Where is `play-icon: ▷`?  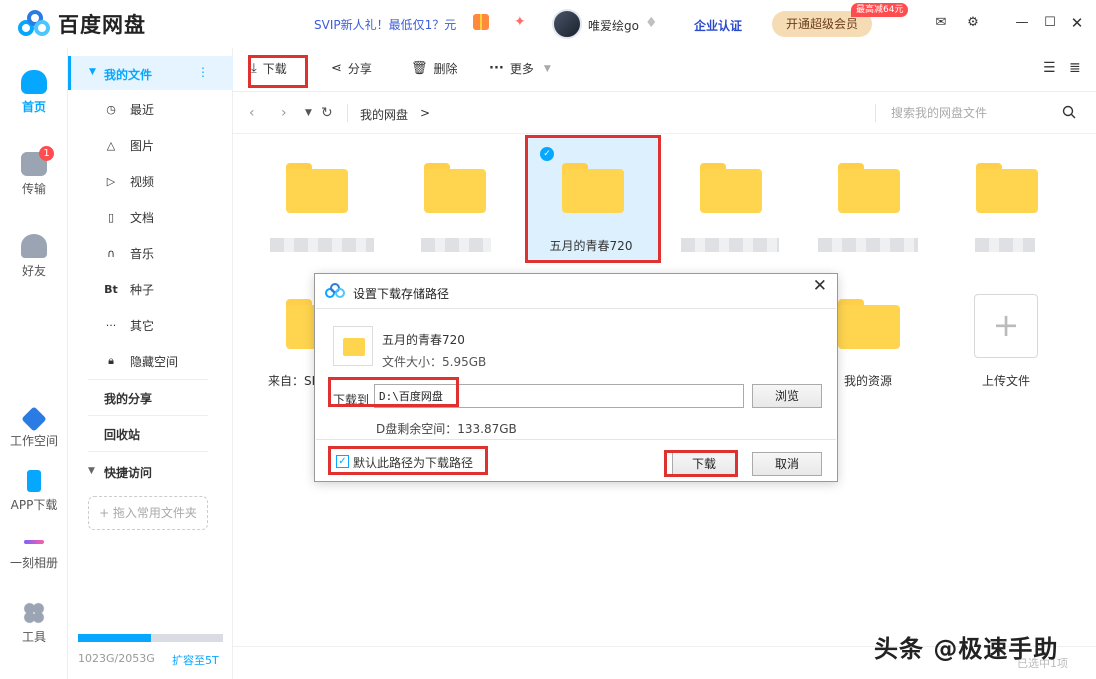 play-icon: ▷ is located at coordinates (111, 181).